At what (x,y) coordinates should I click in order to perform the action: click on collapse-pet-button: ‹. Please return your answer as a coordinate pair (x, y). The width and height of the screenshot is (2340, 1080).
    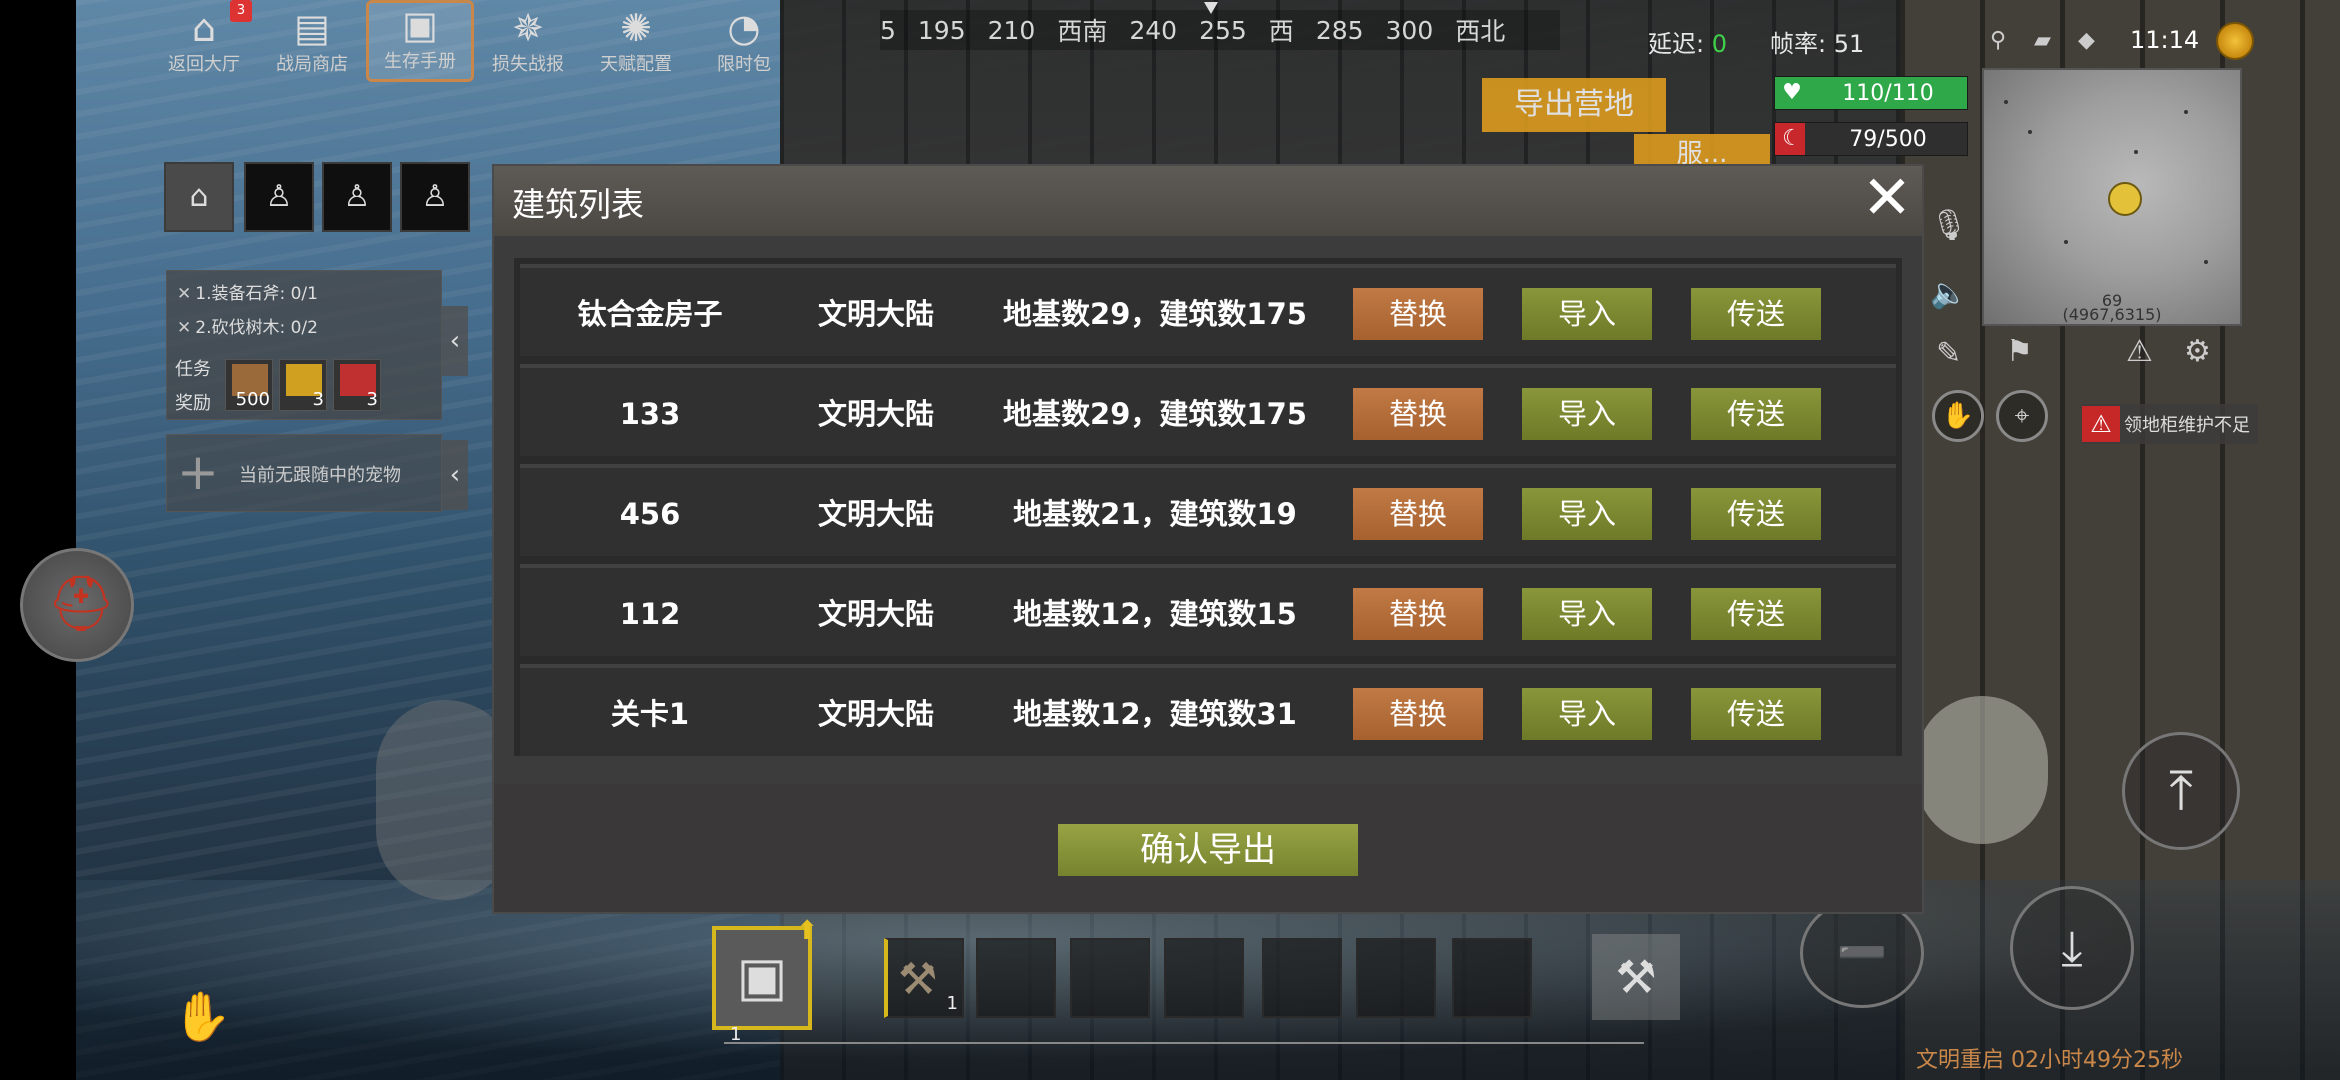
    Looking at the image, I should click on (455, 475).